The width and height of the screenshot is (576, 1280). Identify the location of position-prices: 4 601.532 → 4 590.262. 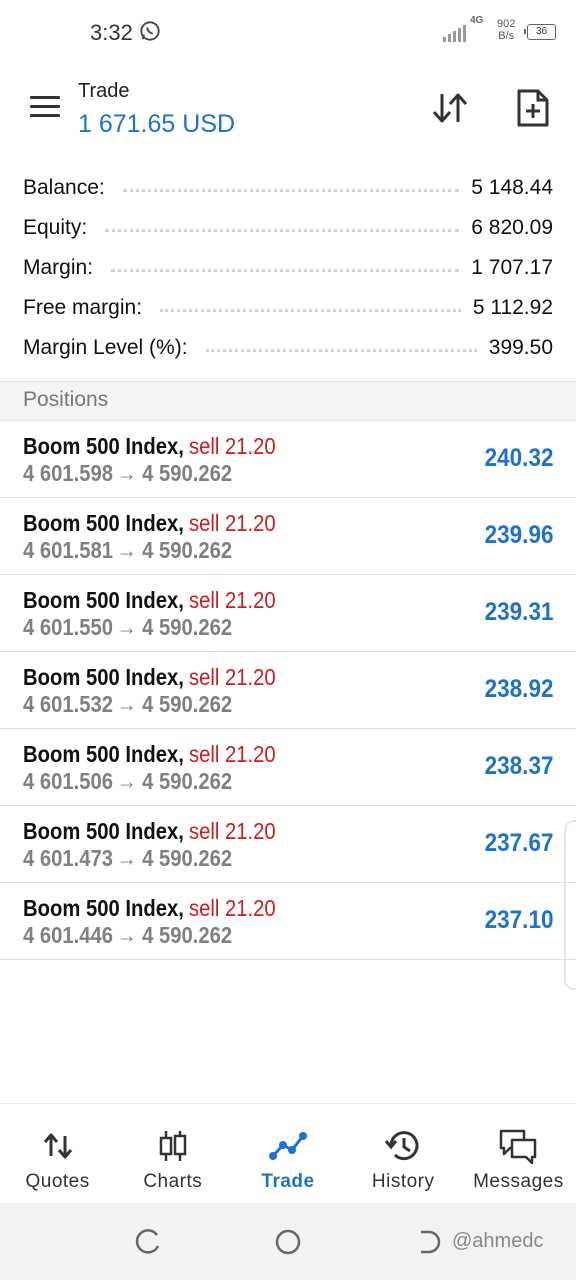
(127, 704).